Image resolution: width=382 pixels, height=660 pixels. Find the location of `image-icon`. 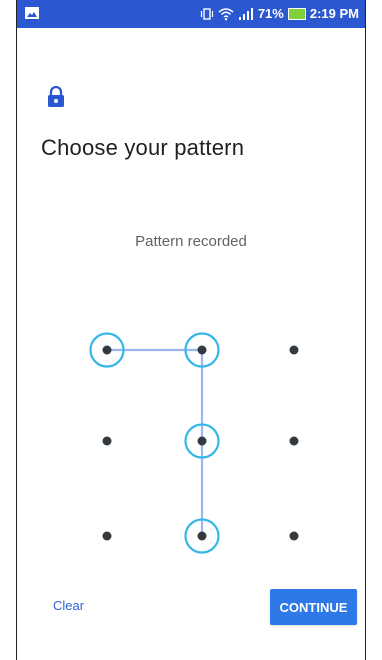

image-icon is located at coordinates (32, 13).